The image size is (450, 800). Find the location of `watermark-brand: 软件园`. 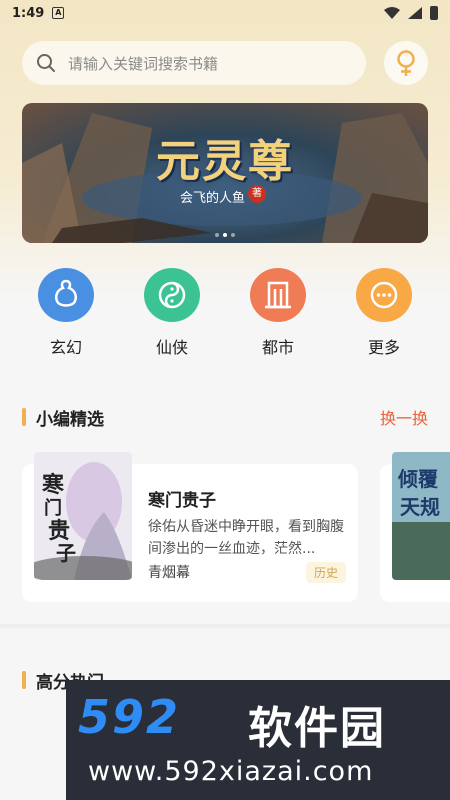

watermark-brand: 软件园 is located at coordinates (317, 728).